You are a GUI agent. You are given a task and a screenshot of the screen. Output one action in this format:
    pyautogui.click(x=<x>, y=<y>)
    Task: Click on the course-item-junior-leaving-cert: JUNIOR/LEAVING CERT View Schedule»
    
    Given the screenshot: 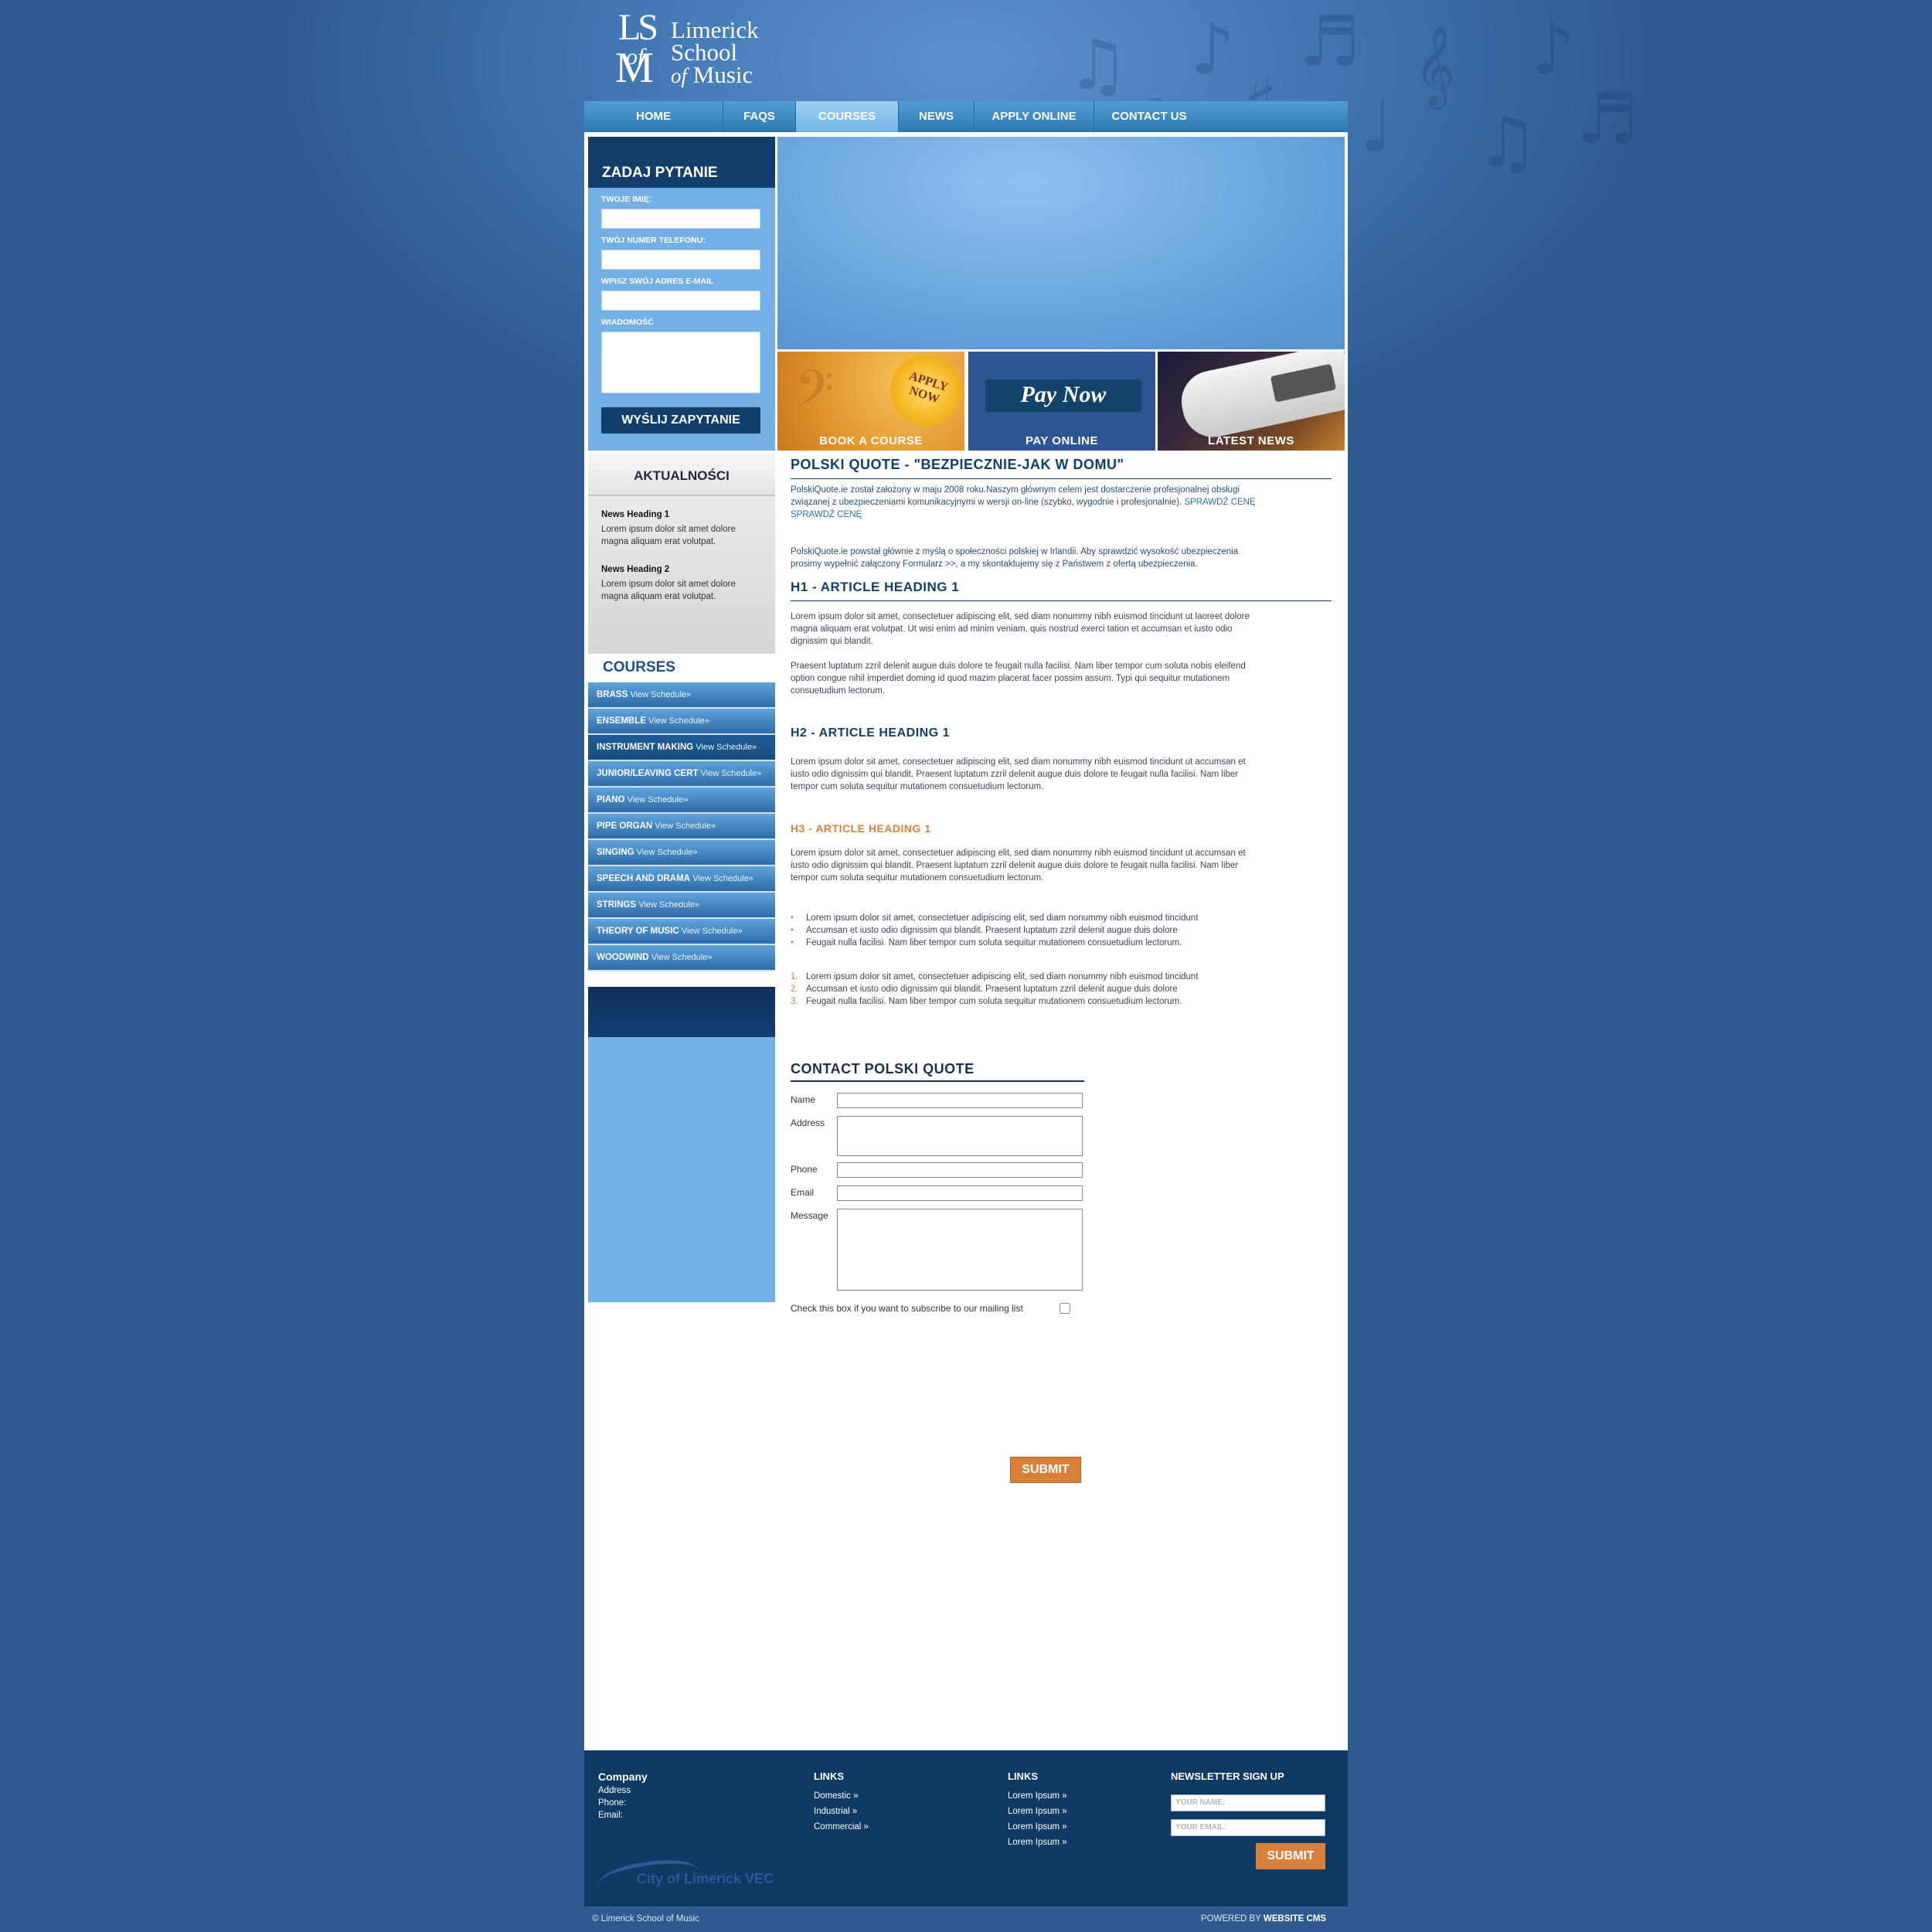 What is the action you would take?
    pyautogui.click(x=681, y=774)
    